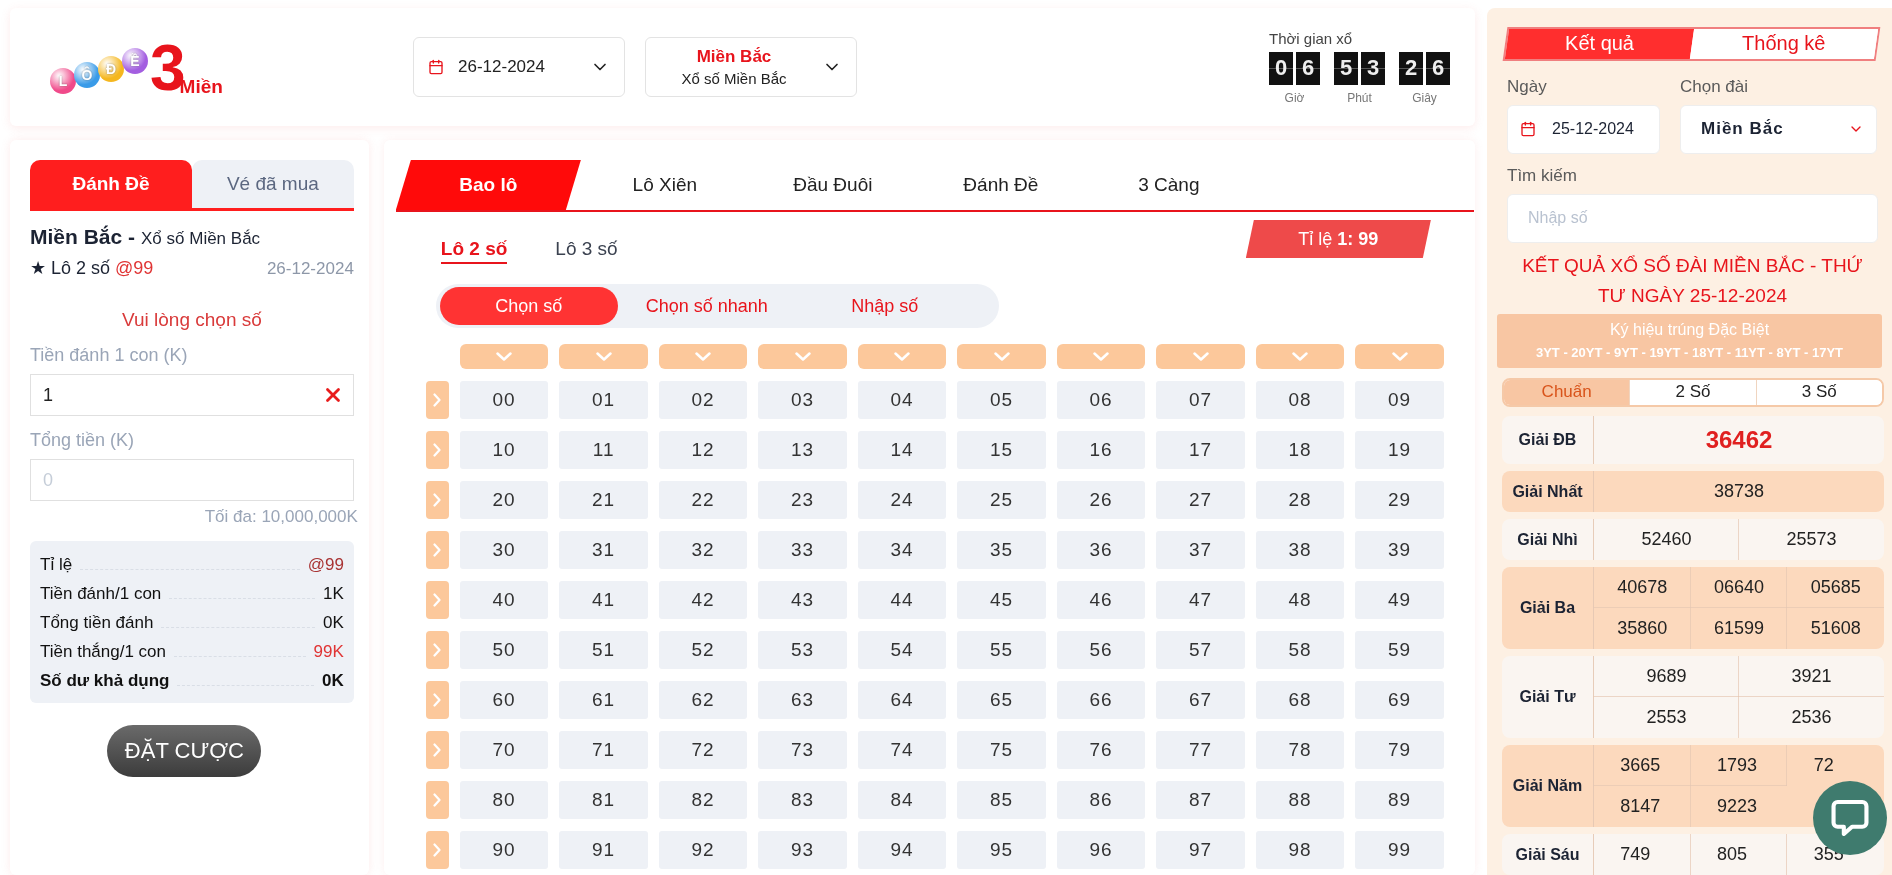 Image resolution: width=1892 pixels, height=875 pixels. Describe the element at coordinates (1300, 450) in the screenshot. I see `number-cell: 18` at that location.